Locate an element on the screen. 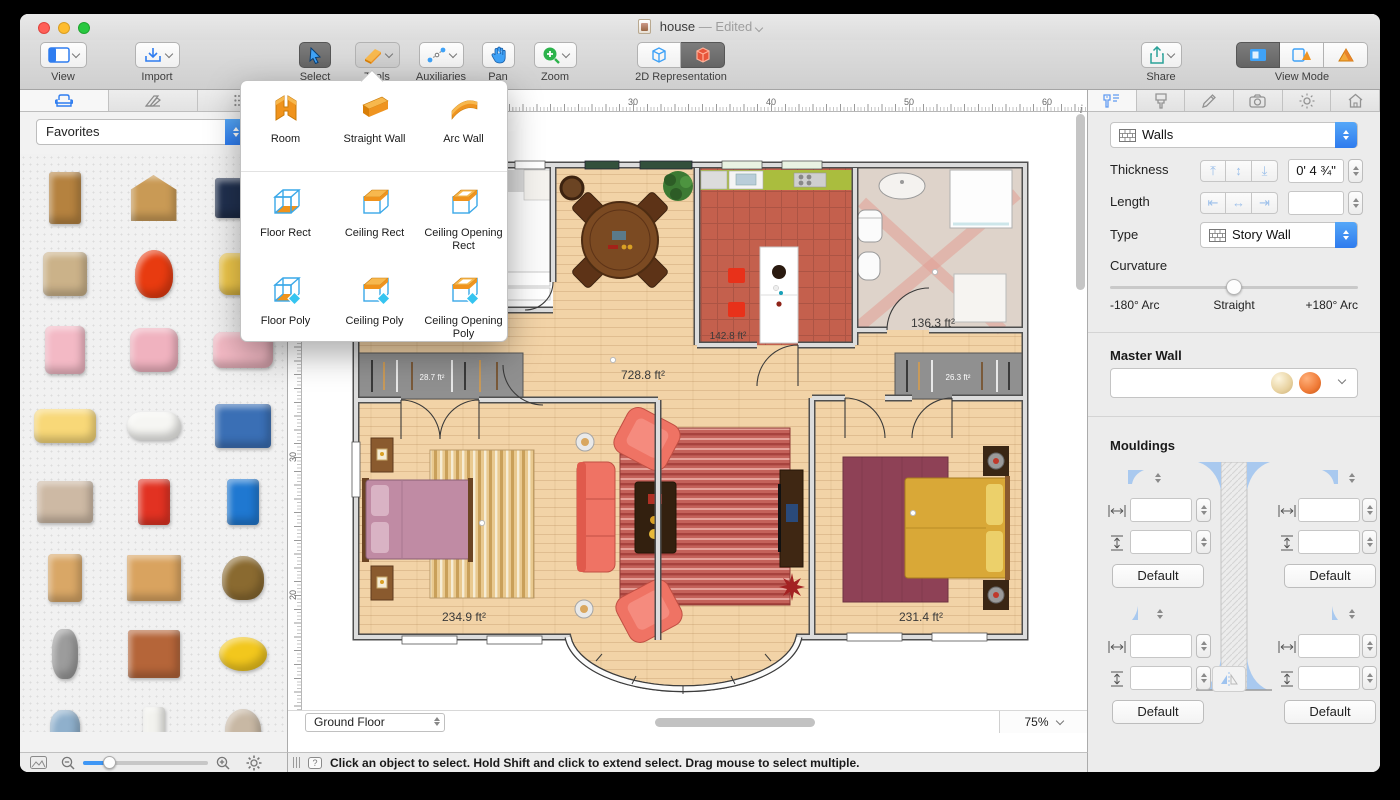  library-item-wall-clock is located at coordinates (64, 274).